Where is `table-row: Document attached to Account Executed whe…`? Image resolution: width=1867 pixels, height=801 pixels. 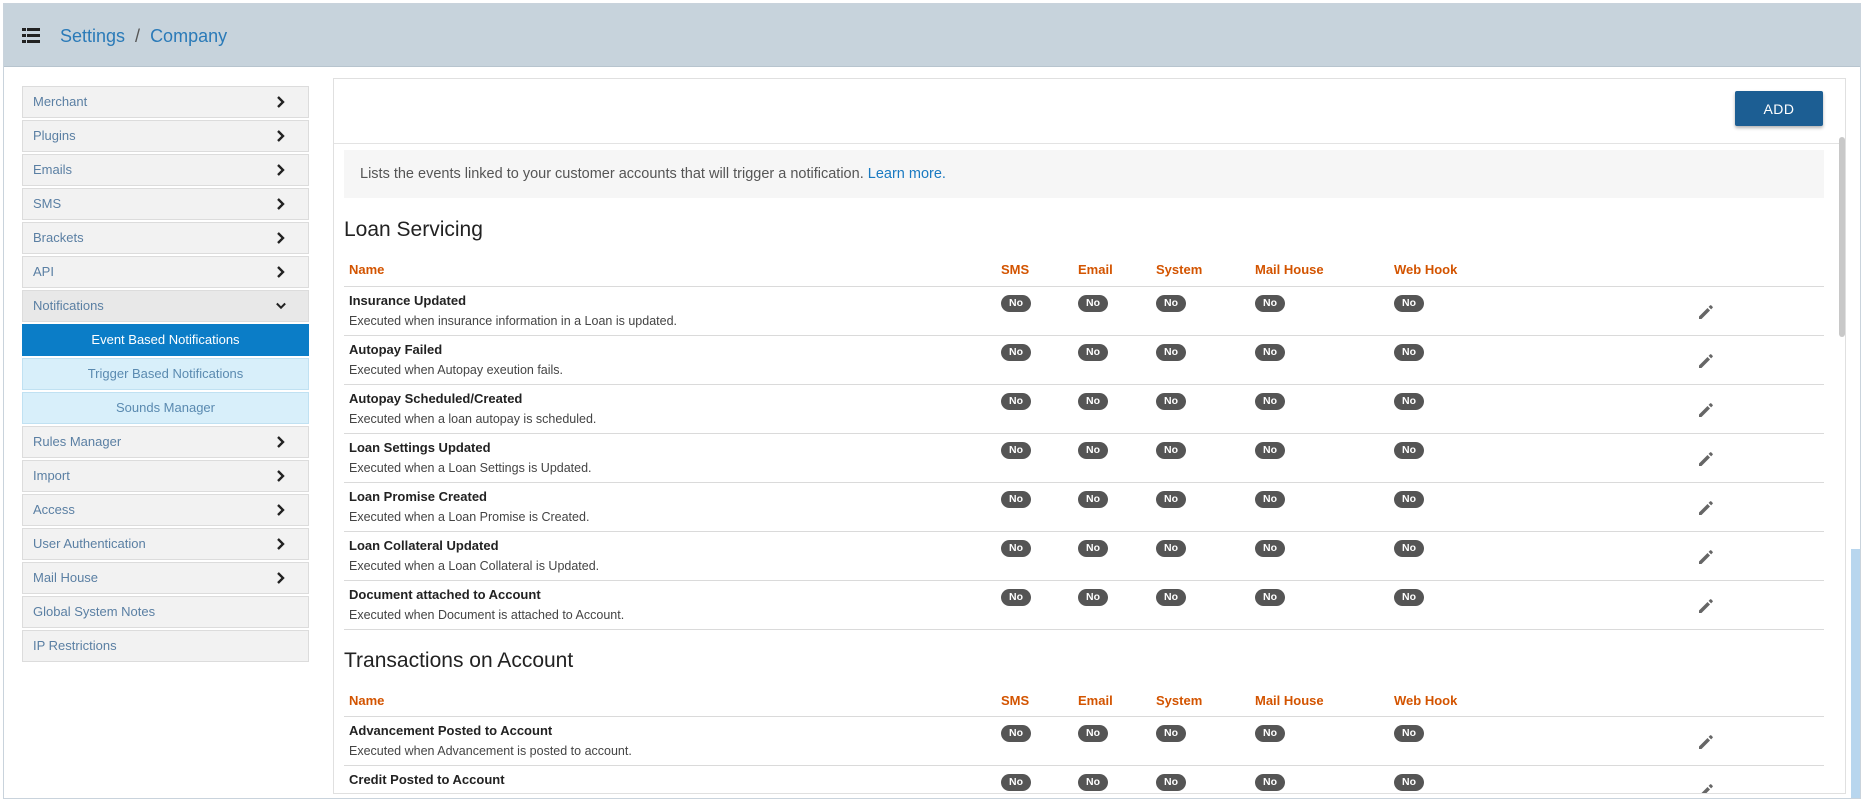 table-row: Document attached to Account Executed whe… is located at coordinates (1084, 605).